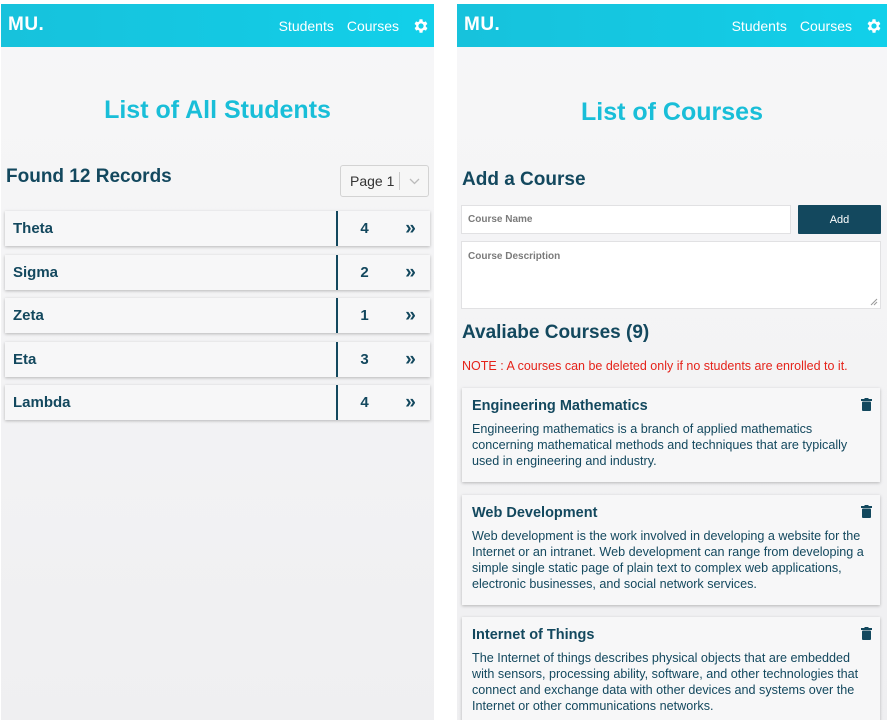  What do you see at coordinates (217, 110) in the screenshot?
I see `page-title: List of All Students` at bounding box center [217, 110].